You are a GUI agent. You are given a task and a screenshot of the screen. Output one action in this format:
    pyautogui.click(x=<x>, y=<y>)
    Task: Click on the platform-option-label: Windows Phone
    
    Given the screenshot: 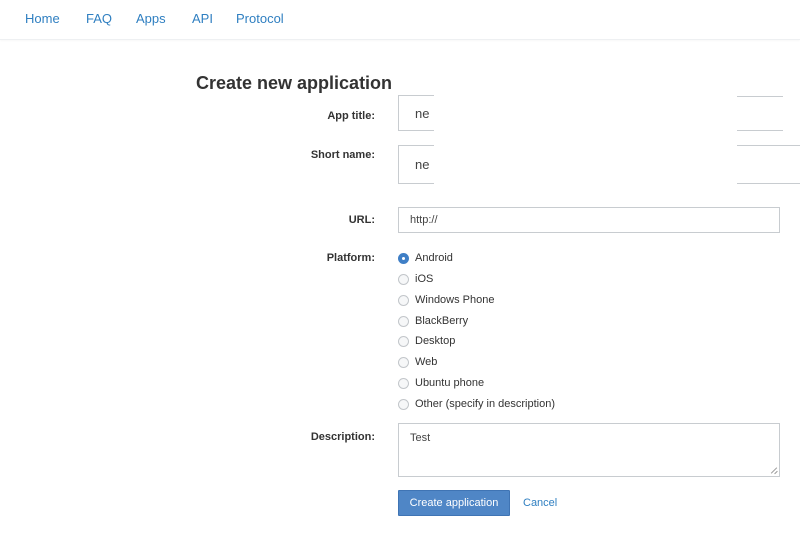 What is the action you would take?
    pyautogui.click(x=455, y=300)
    